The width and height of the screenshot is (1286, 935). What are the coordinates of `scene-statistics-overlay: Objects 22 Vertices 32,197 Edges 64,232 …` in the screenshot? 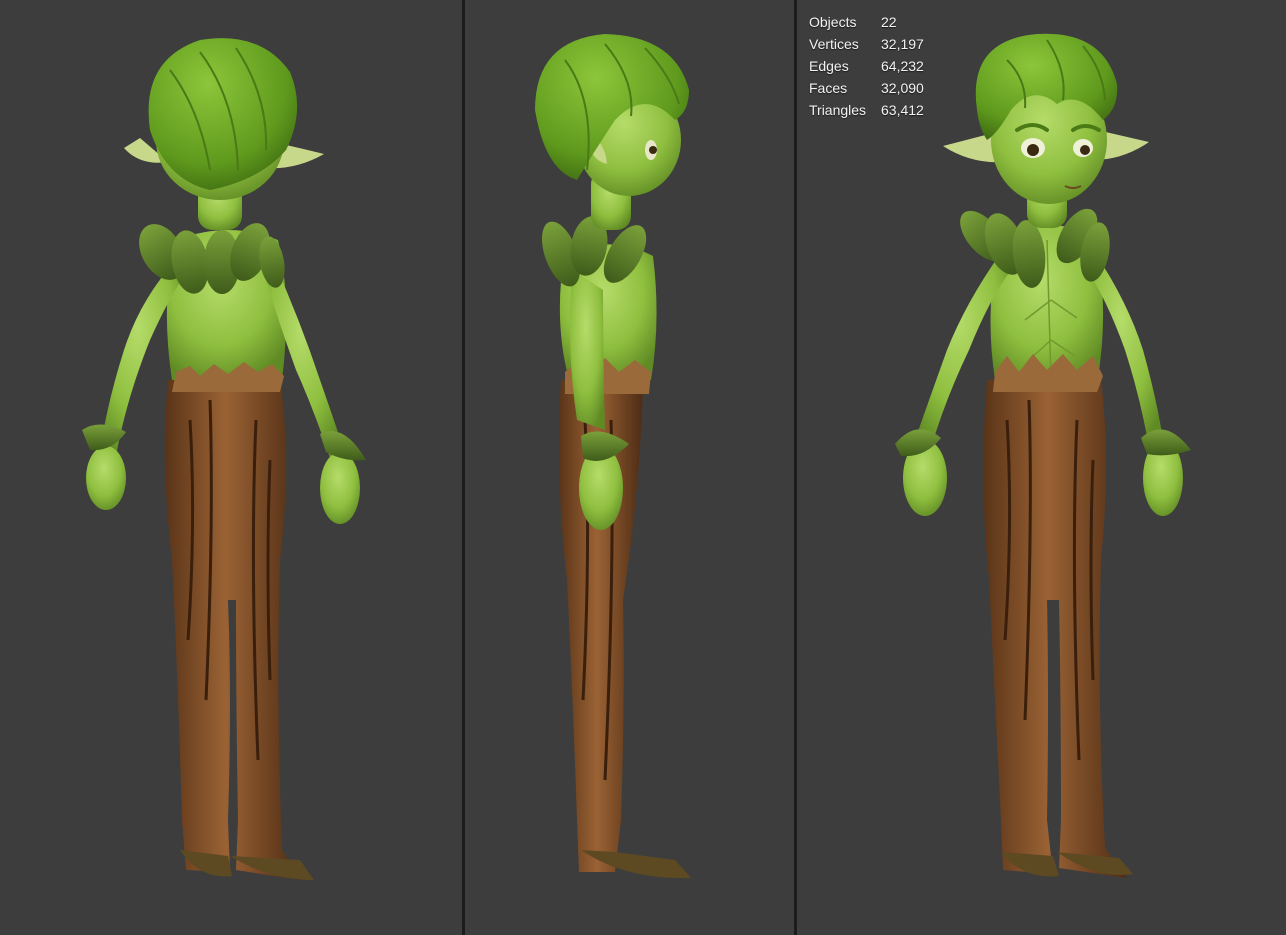 It's located at (866, 66).